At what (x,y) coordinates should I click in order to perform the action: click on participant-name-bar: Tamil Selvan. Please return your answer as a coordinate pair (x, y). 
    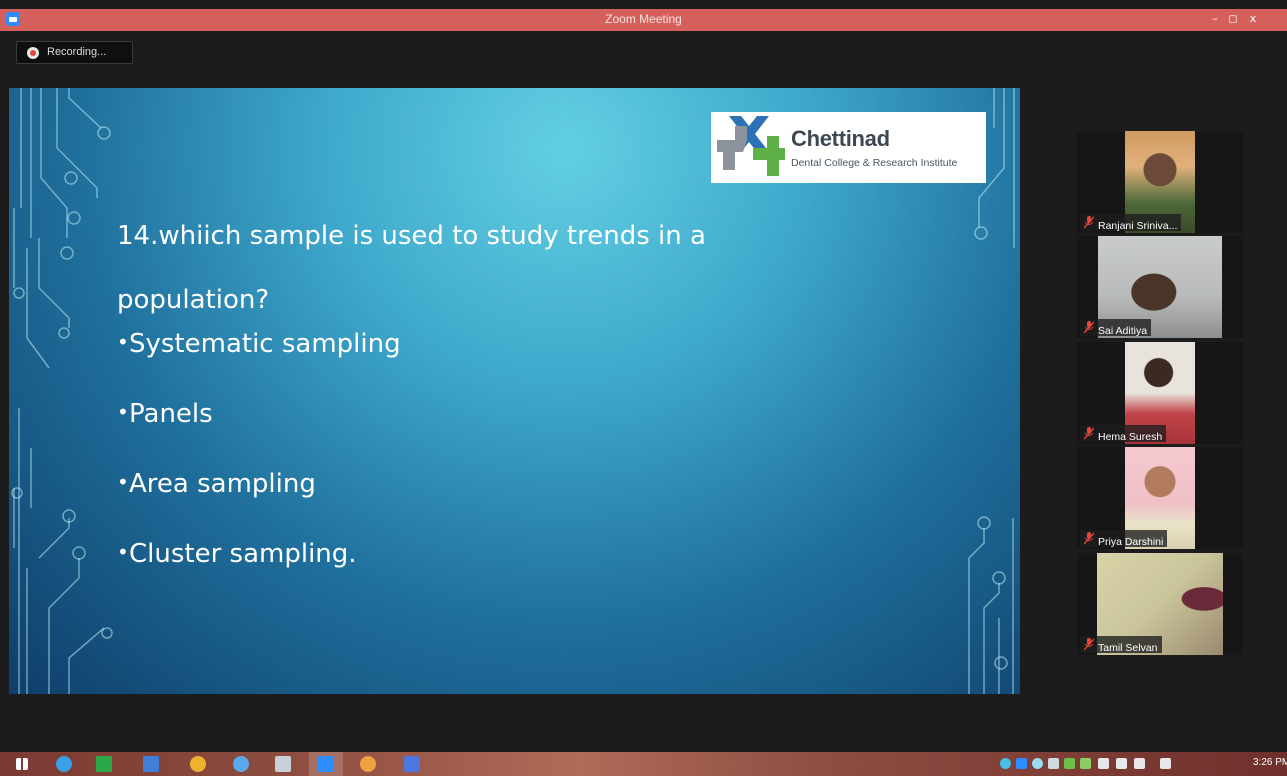
    Looking at the image, I should click on (1121, 645).